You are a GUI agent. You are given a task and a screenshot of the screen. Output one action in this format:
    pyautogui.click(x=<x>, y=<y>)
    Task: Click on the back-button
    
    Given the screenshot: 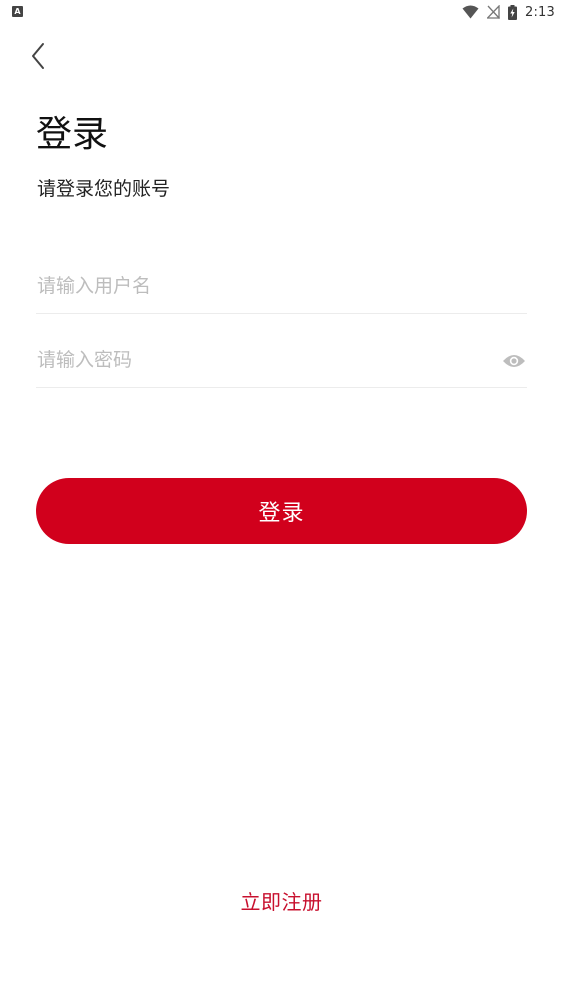 What is the action you would take?
    pyautogui.click(x=38, y=56)
    